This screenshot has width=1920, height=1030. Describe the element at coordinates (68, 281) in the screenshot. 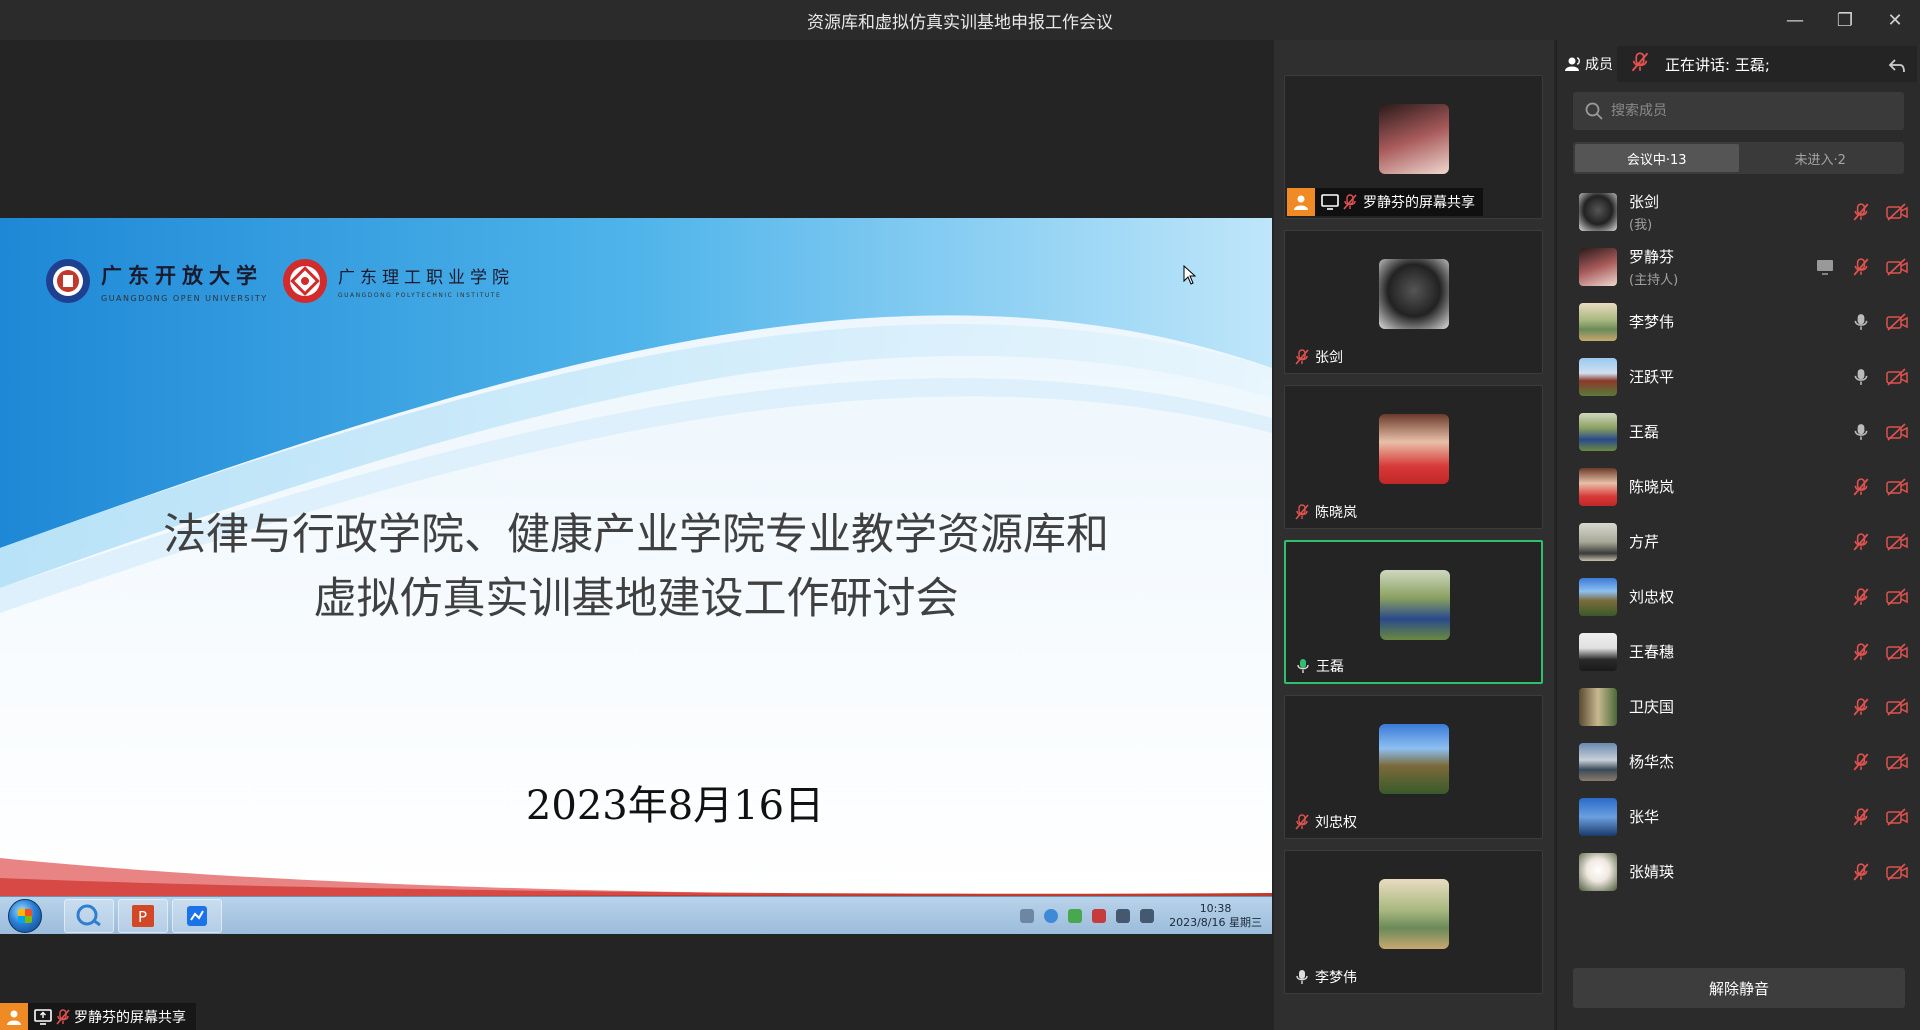

I see `university-seal-icon` at that location.